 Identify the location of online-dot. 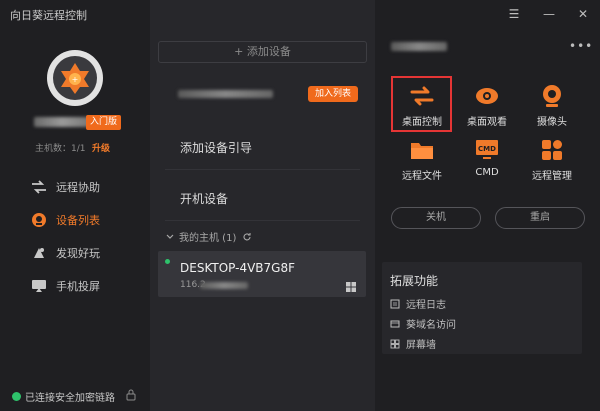
(167, 261).